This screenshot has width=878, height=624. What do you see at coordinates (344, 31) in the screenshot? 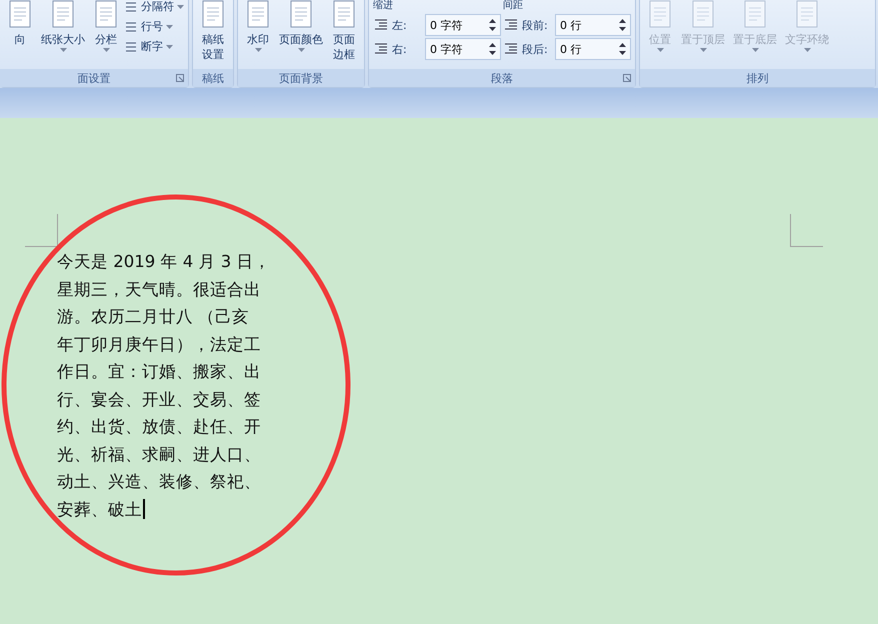
I see `ribbon-button: 页面 边框` at bounding box center [344, 31].